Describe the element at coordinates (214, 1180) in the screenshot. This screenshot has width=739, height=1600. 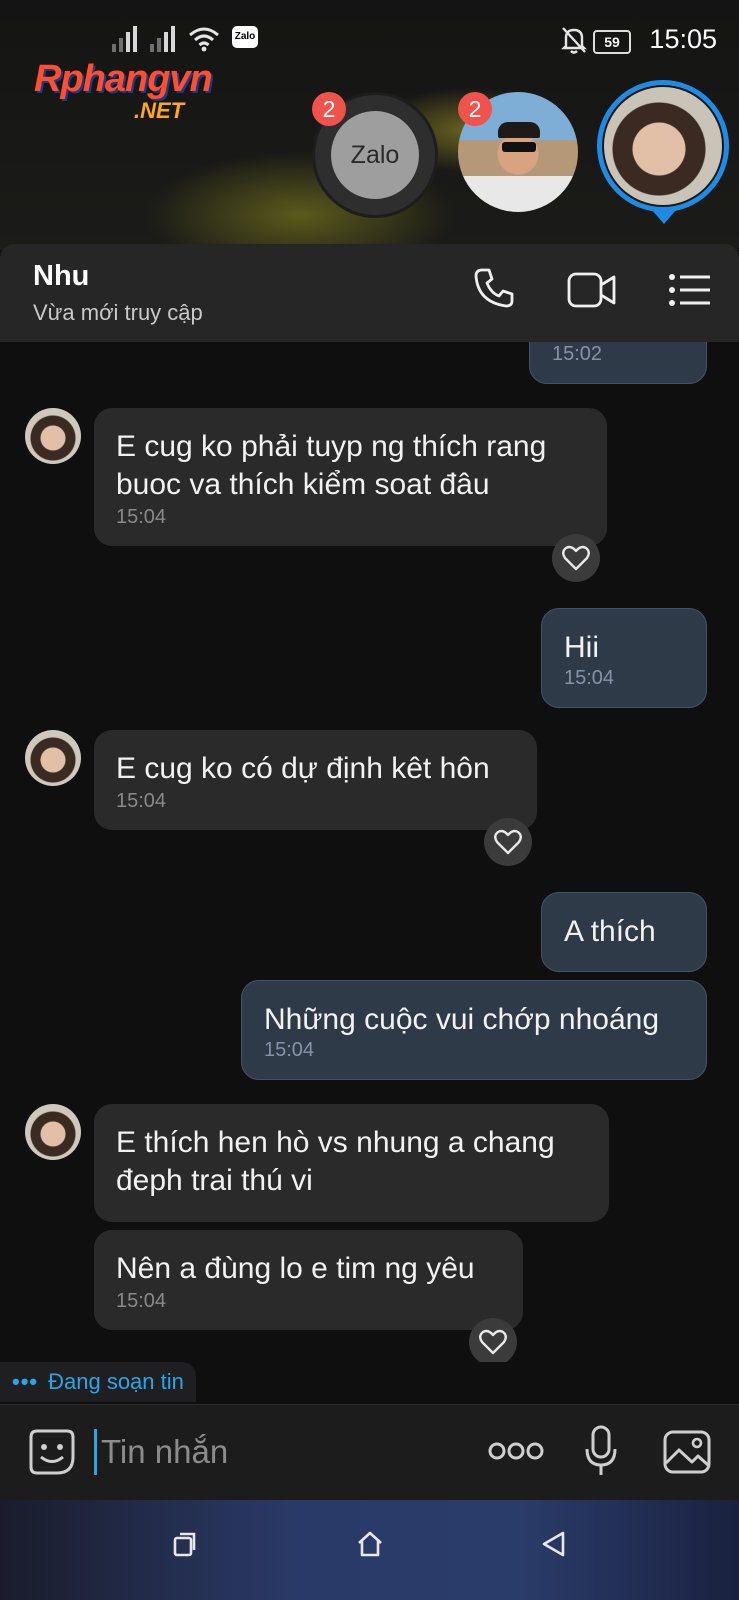
I see `message-text-line: đeph trai thú vi` at that location.